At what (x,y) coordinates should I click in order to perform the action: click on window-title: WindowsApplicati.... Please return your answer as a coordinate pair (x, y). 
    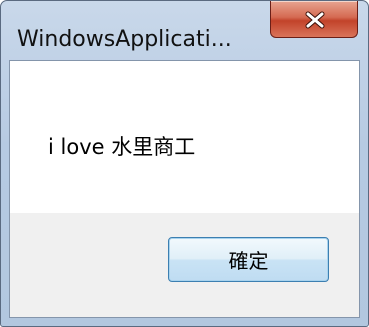
    Looking at the image, I should click on (124, 39).